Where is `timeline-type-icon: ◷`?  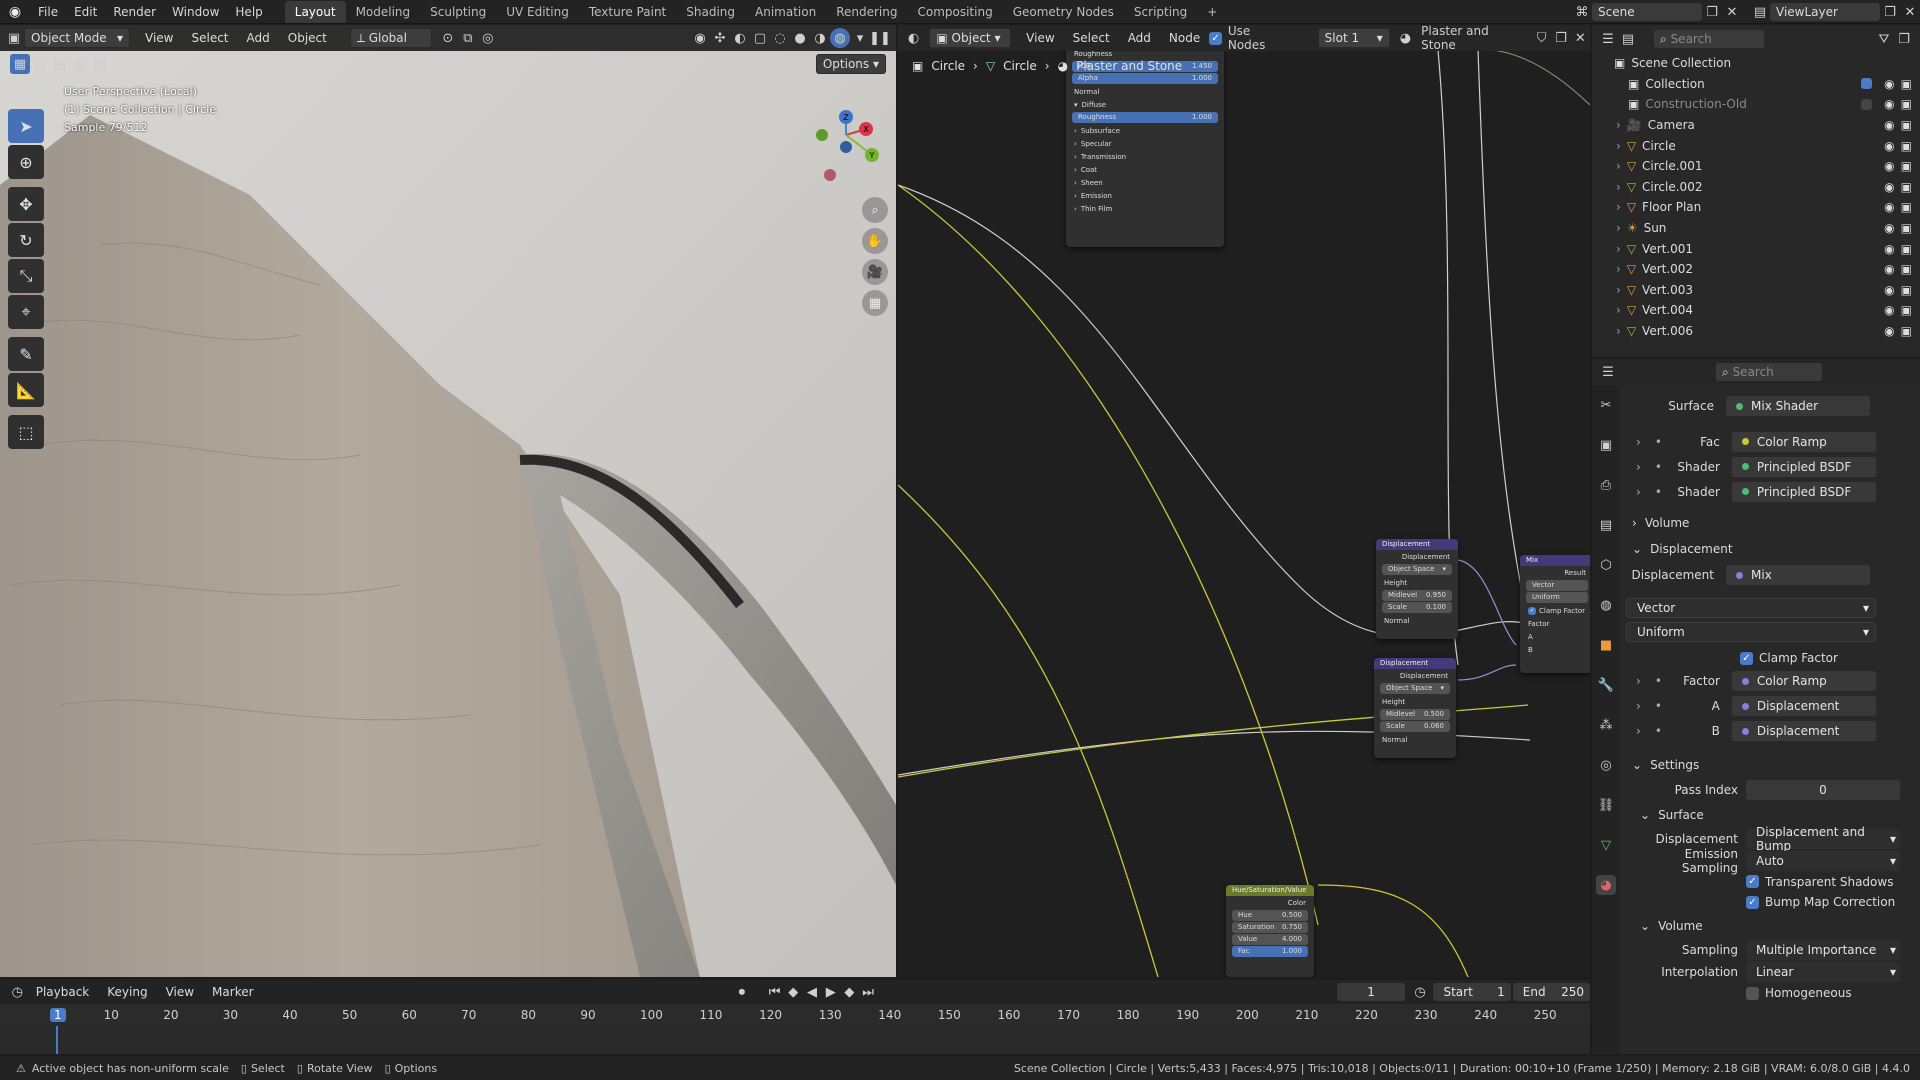 timeline-type-icon: ◷ is located at coordinates (17, 992).